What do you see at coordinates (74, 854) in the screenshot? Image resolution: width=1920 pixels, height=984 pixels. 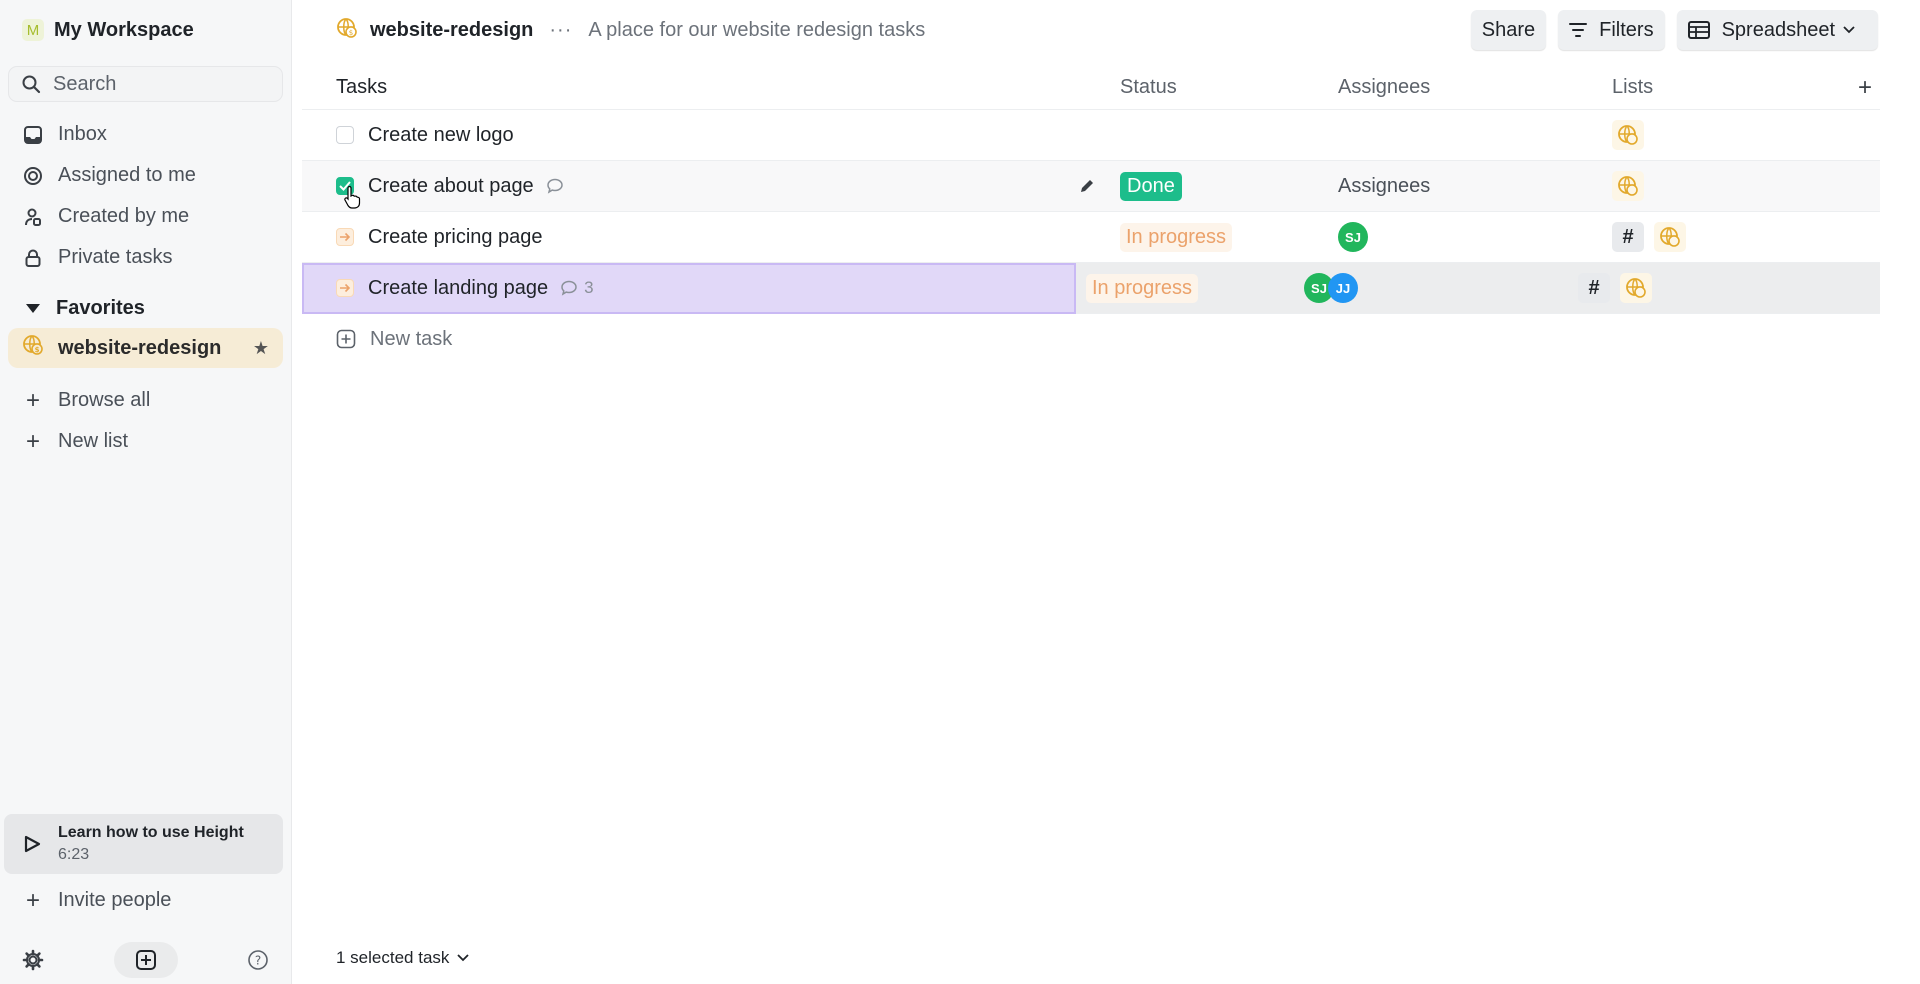 I see `learn-duration: 6:23` at bounding box center [74, 854].